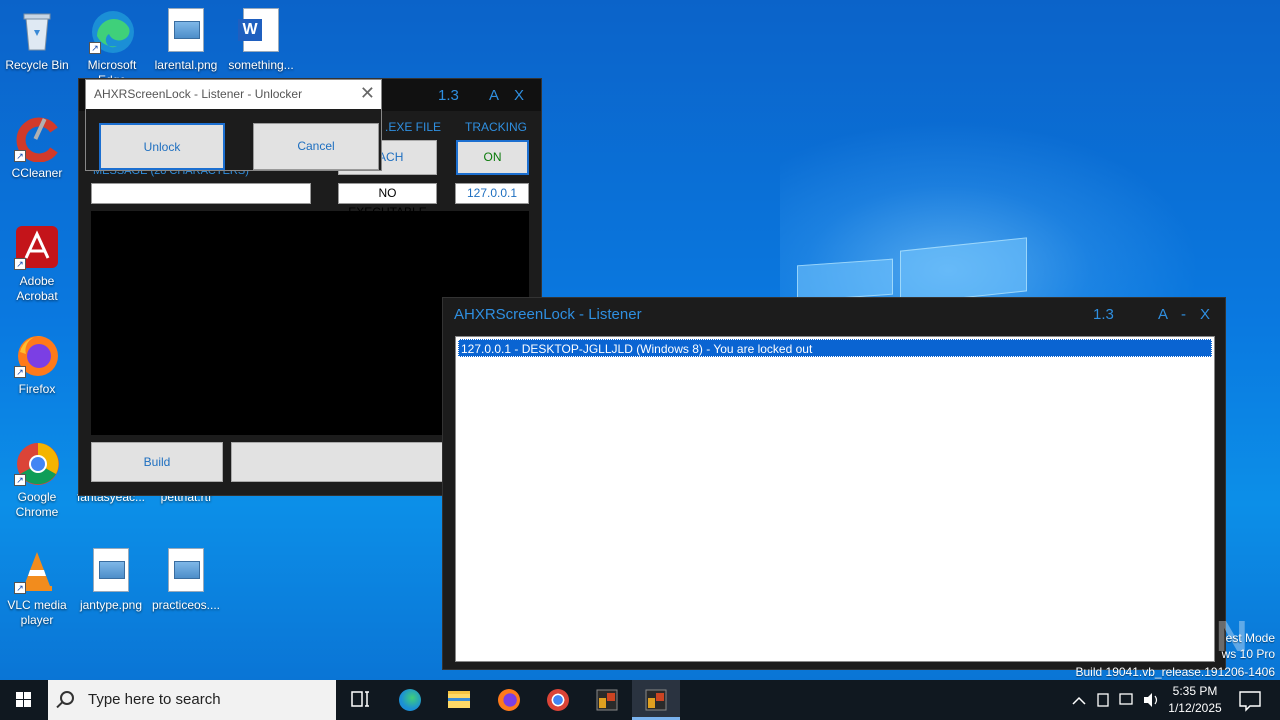 The width and height of the screenshot is (1280, 720). What do you see at coordinates (1175, 672) in the screenshot?
I see `build-info-text: Build 19041.vb_release.191206-1406` at bounding box center [1175, 672].